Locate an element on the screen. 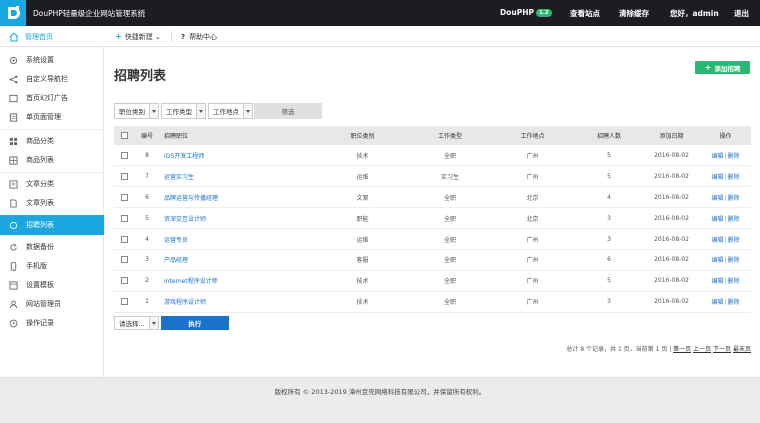 The width and height of the screenshot is (760, 423). column-header: 工作类型 is located at coordinates (450, 135).